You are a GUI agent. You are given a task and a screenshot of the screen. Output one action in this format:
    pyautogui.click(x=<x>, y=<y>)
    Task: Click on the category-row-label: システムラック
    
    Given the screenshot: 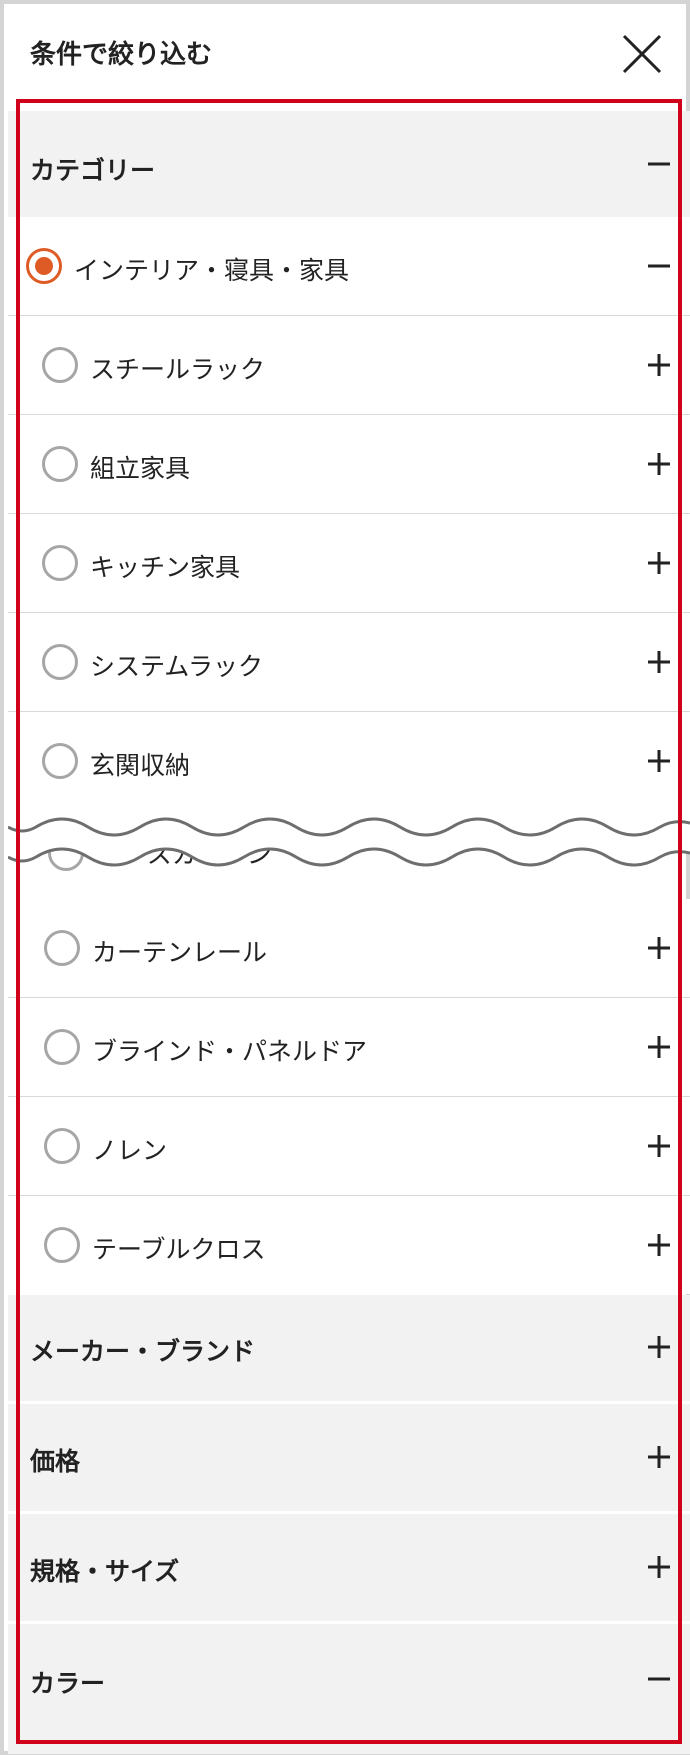 What is the action you would take?
    pyautogui.click(x=177, y=666)
    